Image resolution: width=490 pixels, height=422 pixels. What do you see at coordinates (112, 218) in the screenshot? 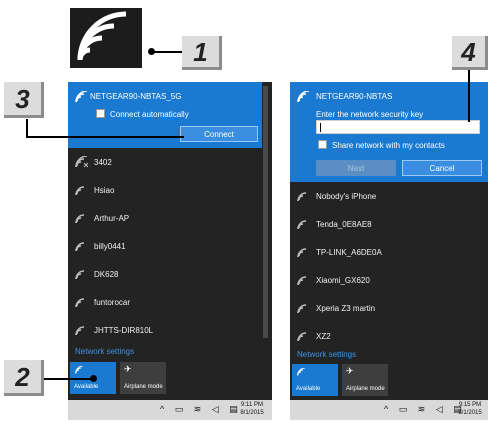
I see `network-name: Arthur-AP` at bounding box center [112, 218].